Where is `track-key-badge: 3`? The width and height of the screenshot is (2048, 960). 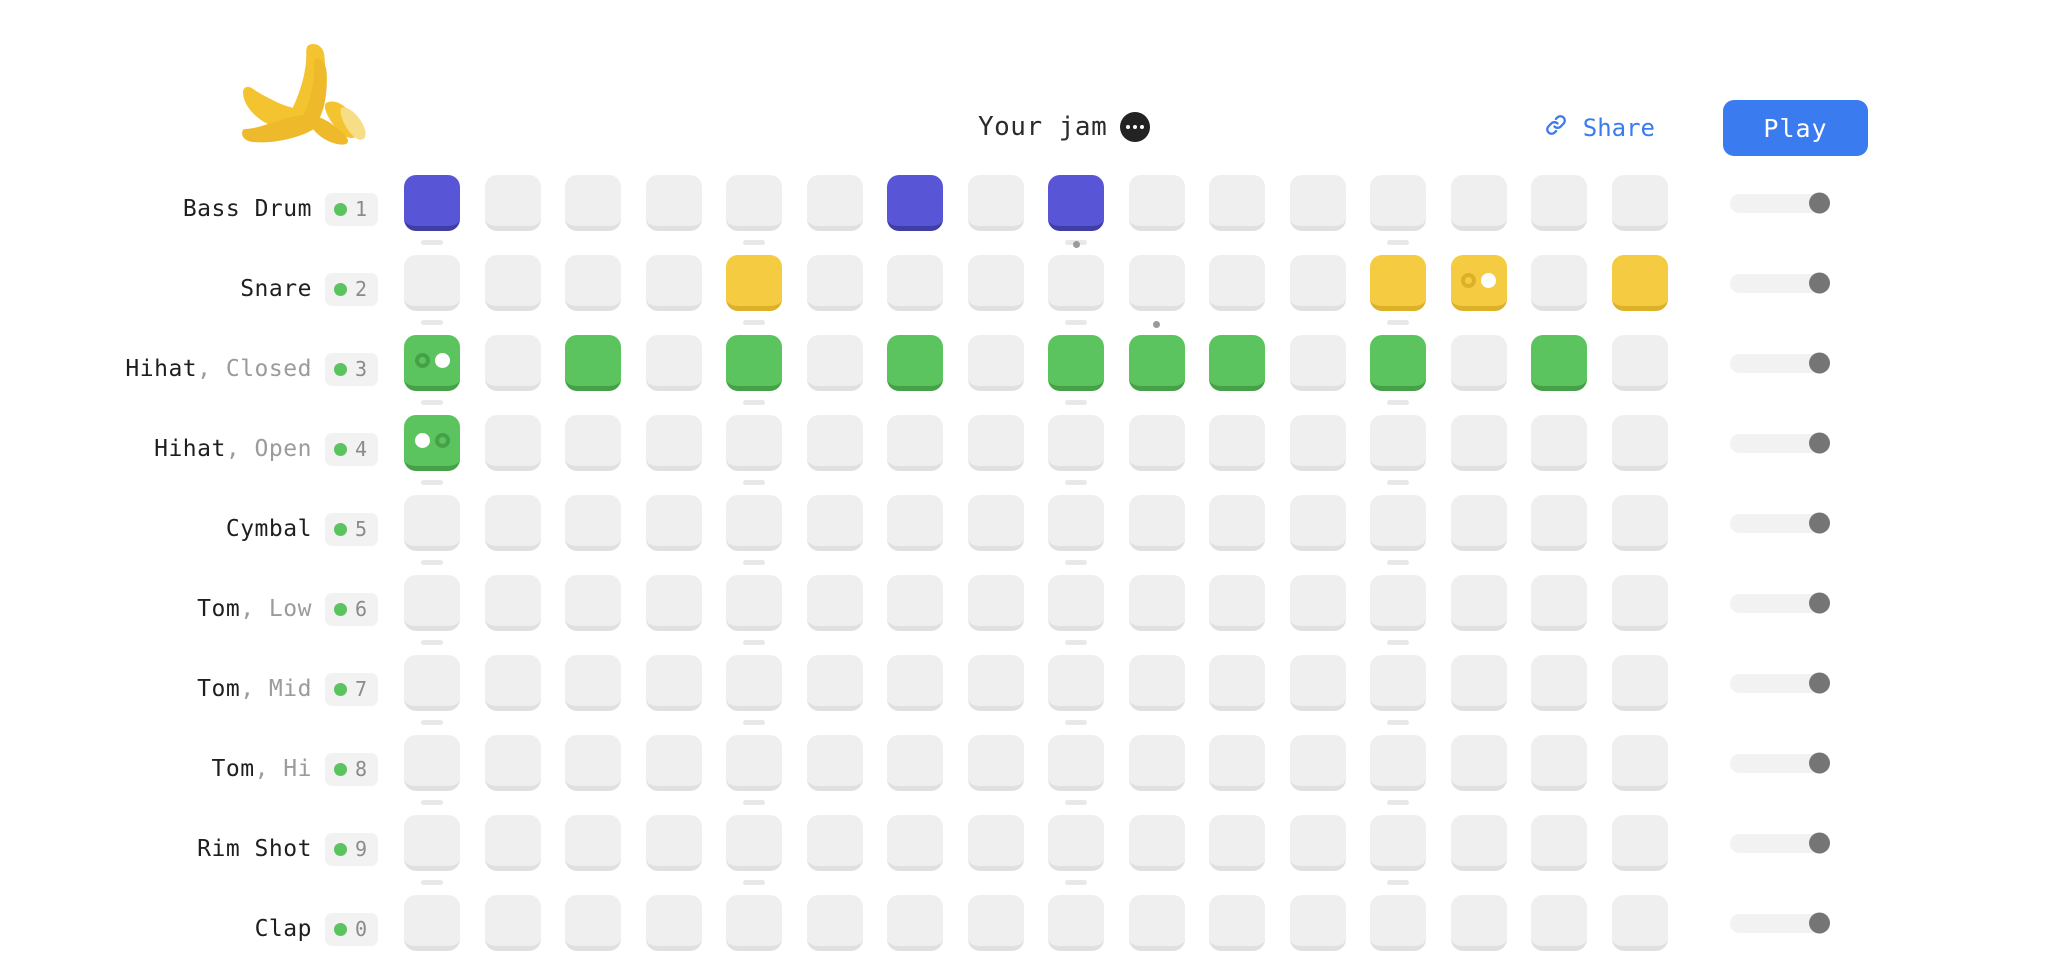 track-key-badge: 3 is located at coordinates (351, 369).